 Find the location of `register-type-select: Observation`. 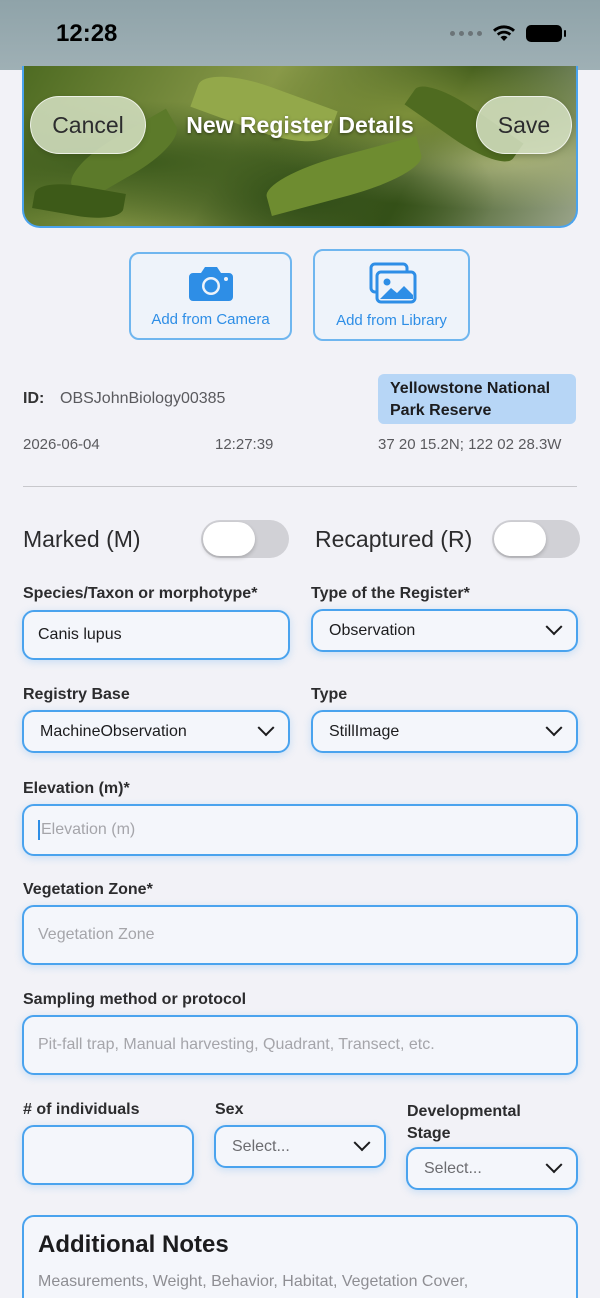

register-type-select: Observation is located at coordinates (444, 630).